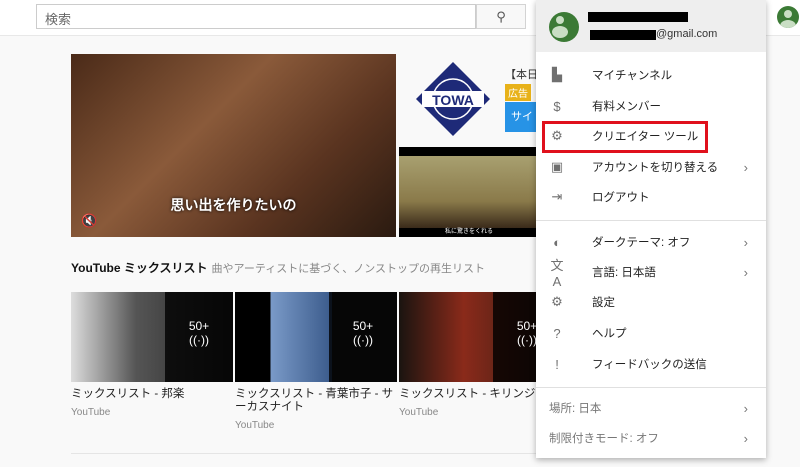  Describe the element at coordinates (651, 408) in the screenshot. I see `menu-item-location: 場所: 日本 ›` at that location.